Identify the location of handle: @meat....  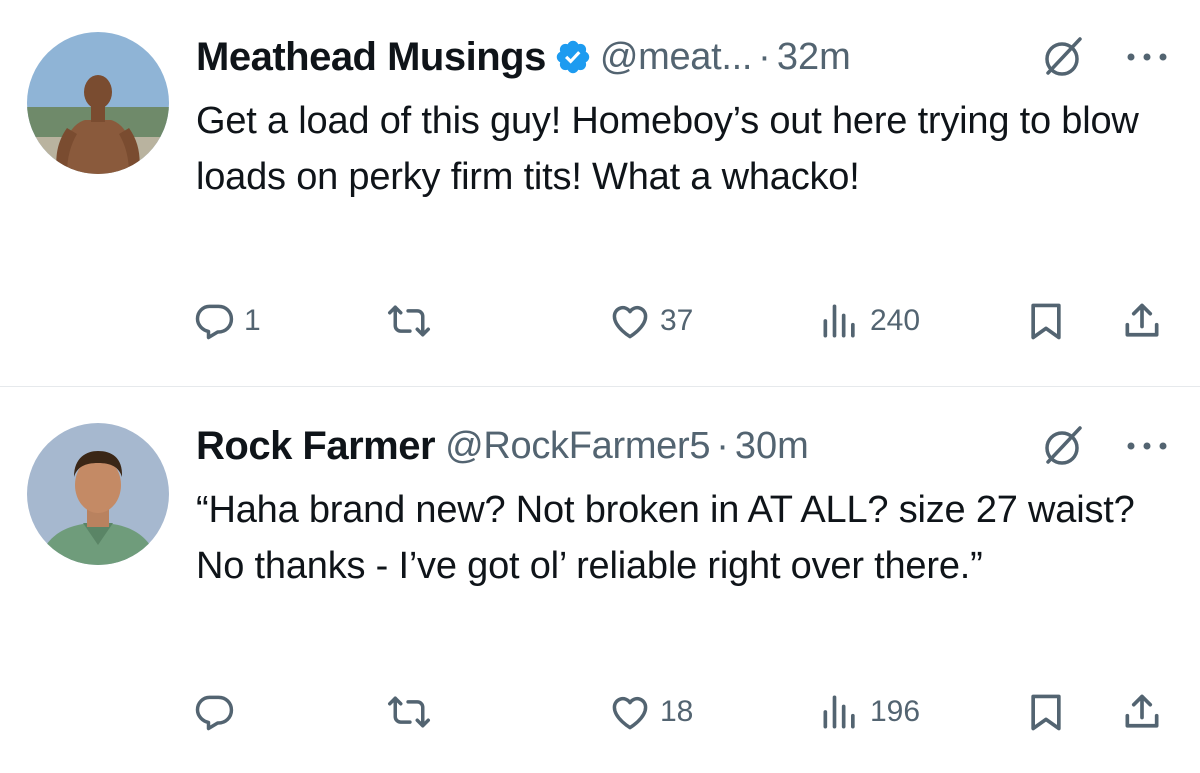
(676, 57).